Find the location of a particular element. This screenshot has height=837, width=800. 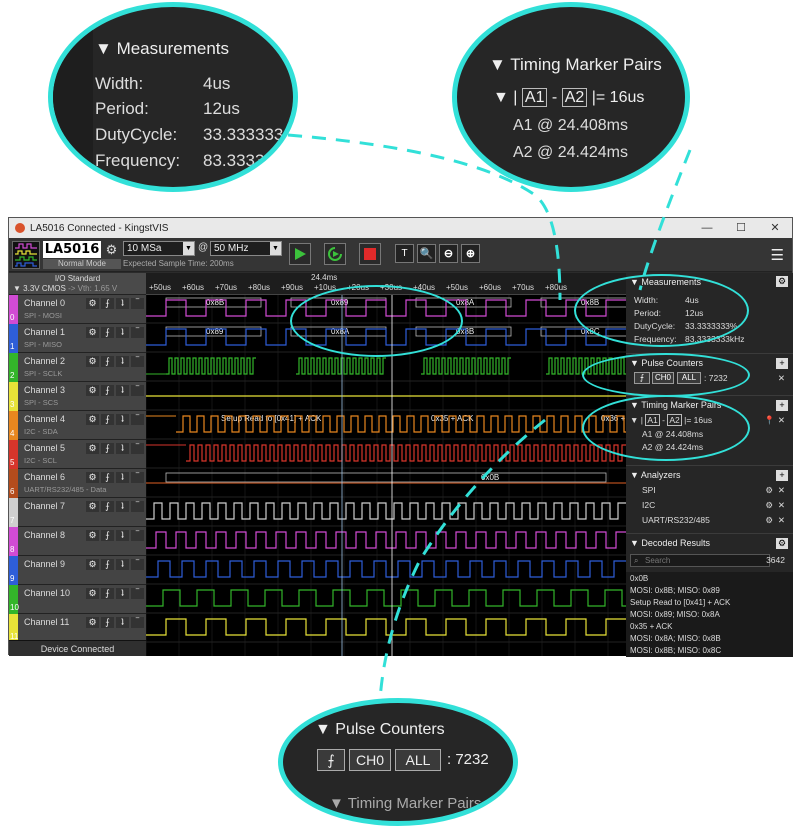

zoom-marker-pair-row: ▼ | A1 - A2 |= 16us is located at coordinates (569, 97).